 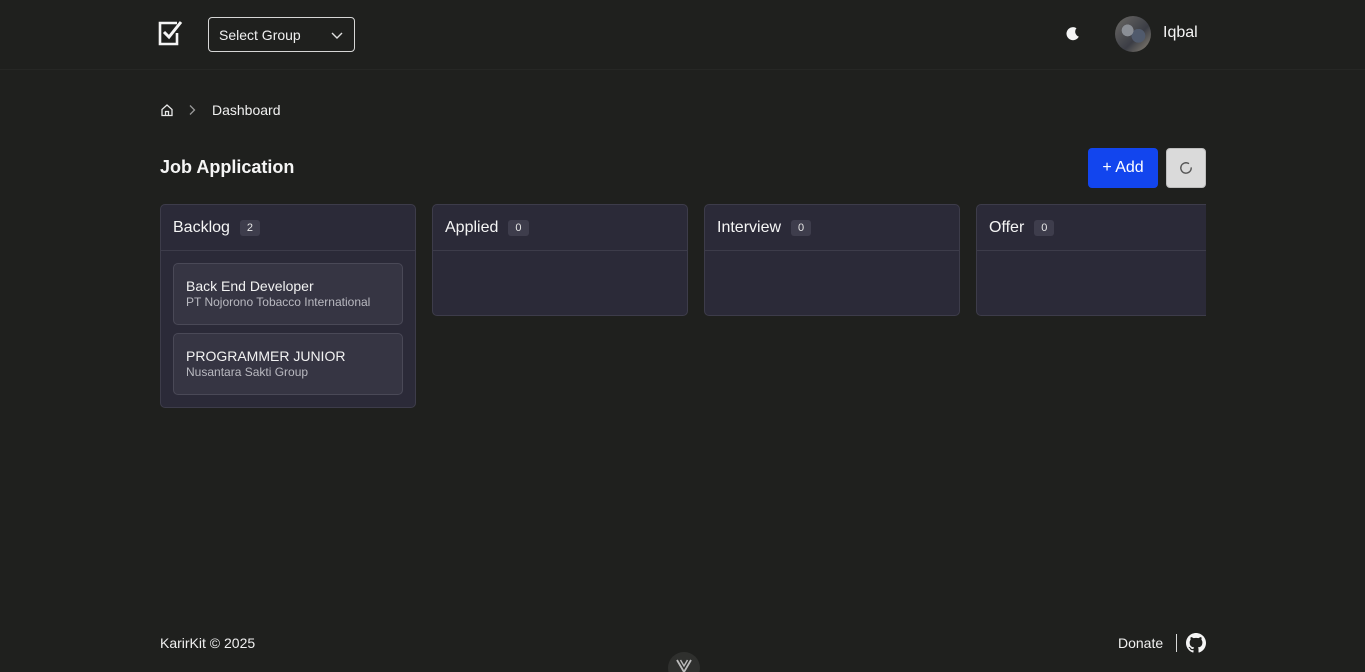 I want to click on footer-brand: KarirKit © 2025, so click(x=208, y=643).